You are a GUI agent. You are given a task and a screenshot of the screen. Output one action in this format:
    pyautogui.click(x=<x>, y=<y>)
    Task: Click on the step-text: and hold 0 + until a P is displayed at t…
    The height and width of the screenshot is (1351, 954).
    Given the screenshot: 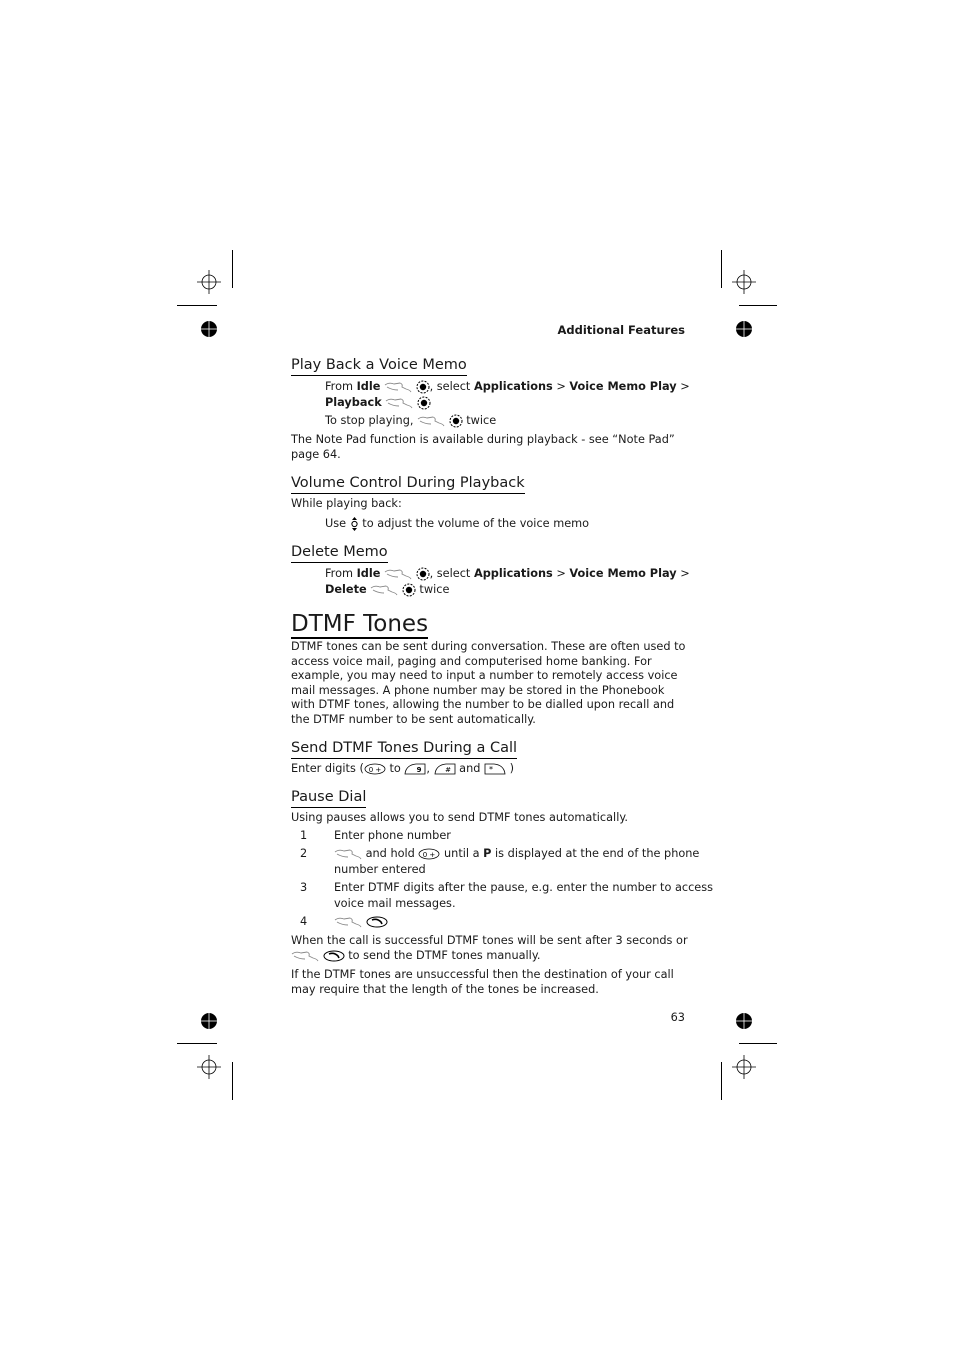 What is the action you would take?
    pyautogui.click(x=516, y=854)
    